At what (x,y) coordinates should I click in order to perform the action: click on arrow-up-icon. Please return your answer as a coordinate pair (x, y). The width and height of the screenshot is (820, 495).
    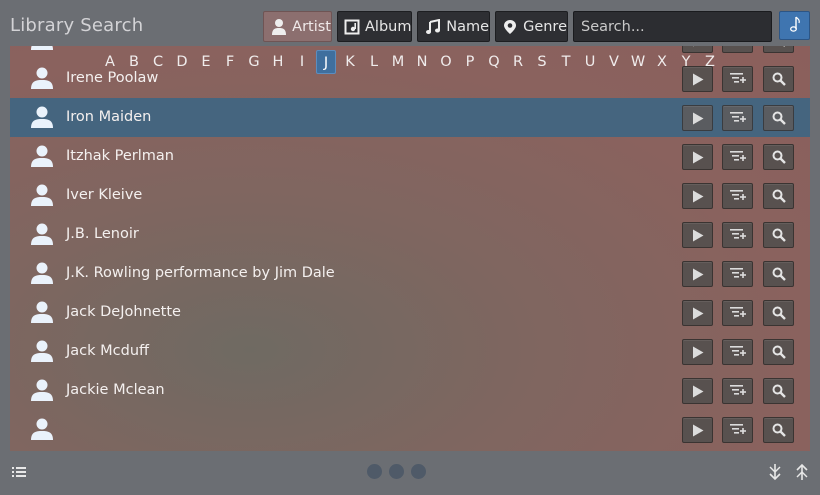
    Looking at the image, I should click on (802, 472).